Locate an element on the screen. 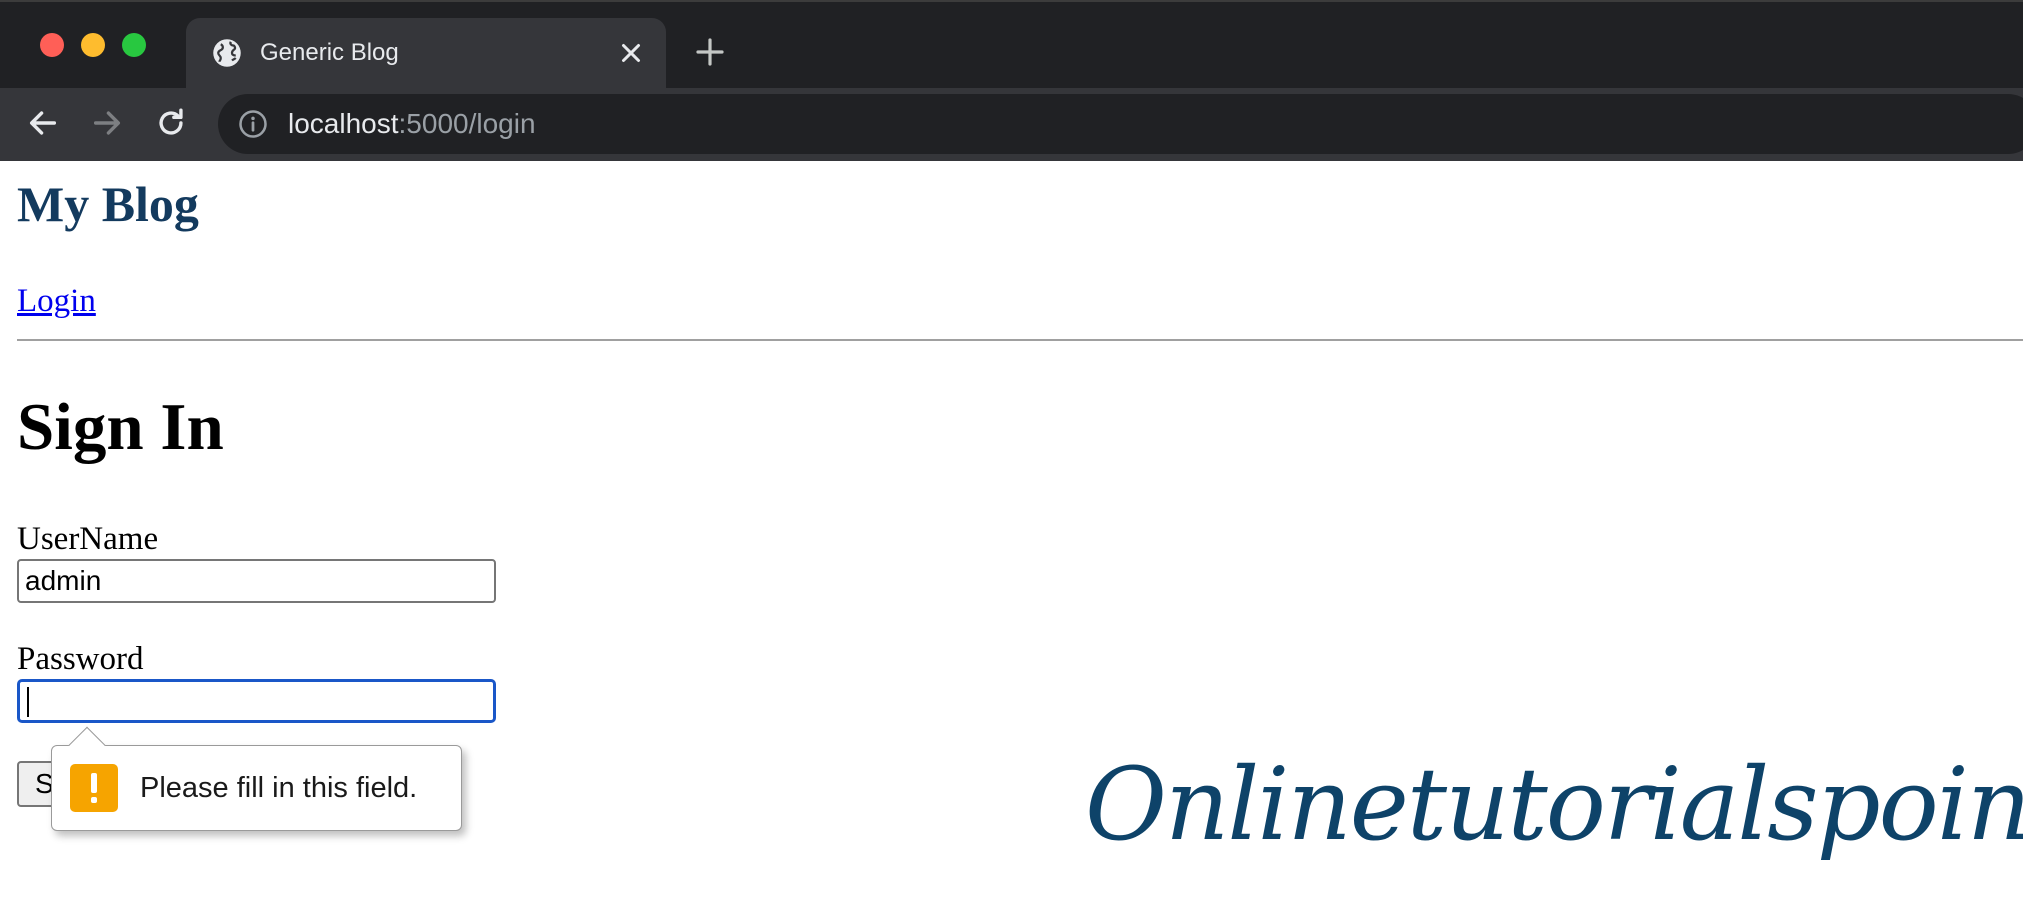 This screenshot has height=897, width=2023. plus-icon is located at coordinates (710, 52).